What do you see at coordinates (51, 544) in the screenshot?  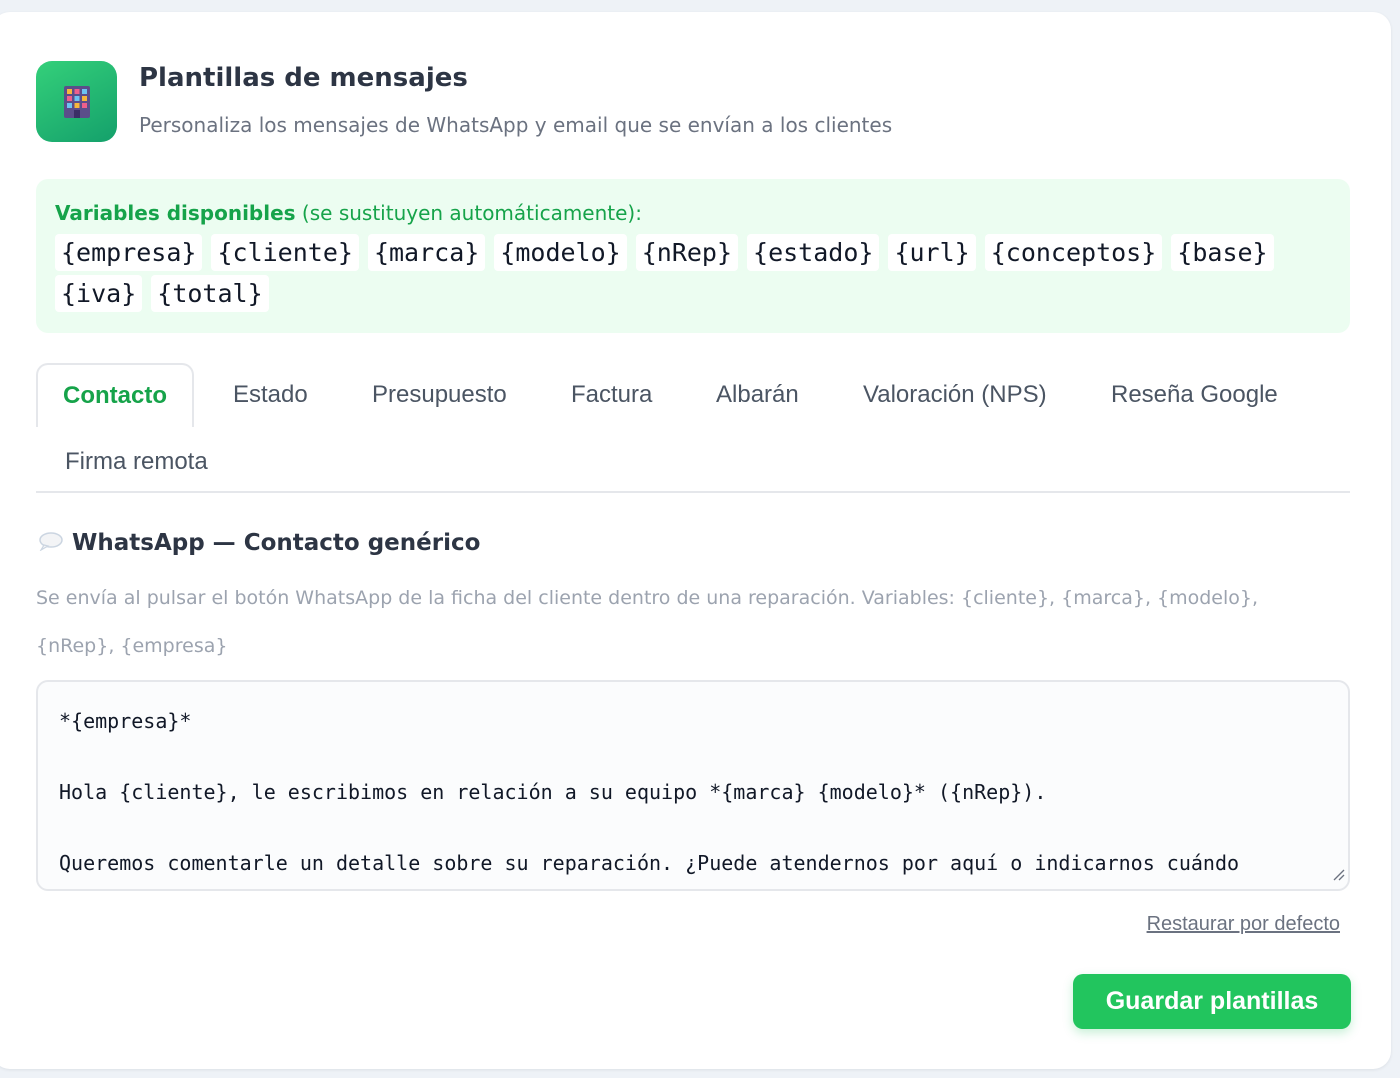 I see `speech-bubble-icon` at bounding box center [51, 544].